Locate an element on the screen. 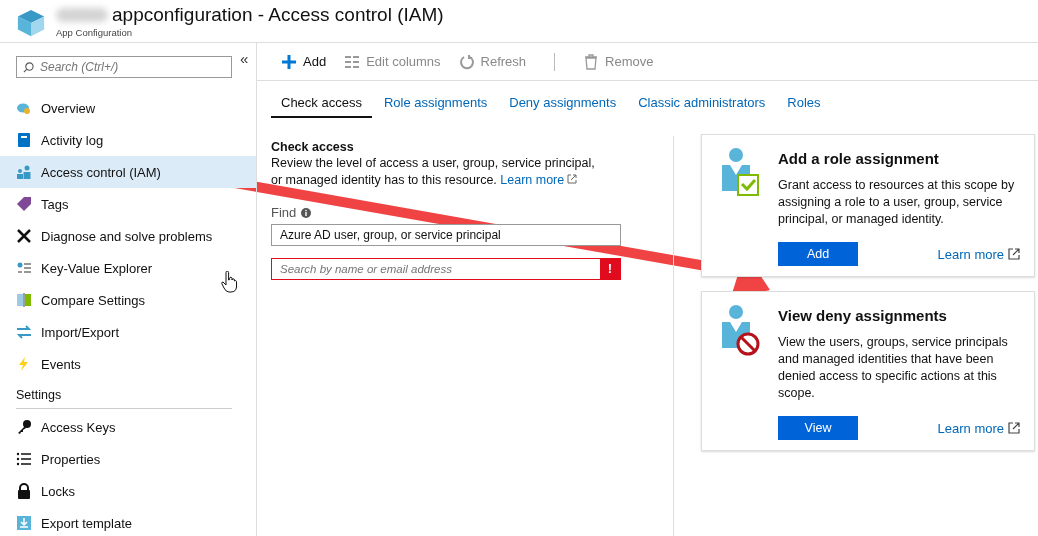 This screenshot has width=1038, height=536. sidebar-item: Events is located at coordinates (128, 364).